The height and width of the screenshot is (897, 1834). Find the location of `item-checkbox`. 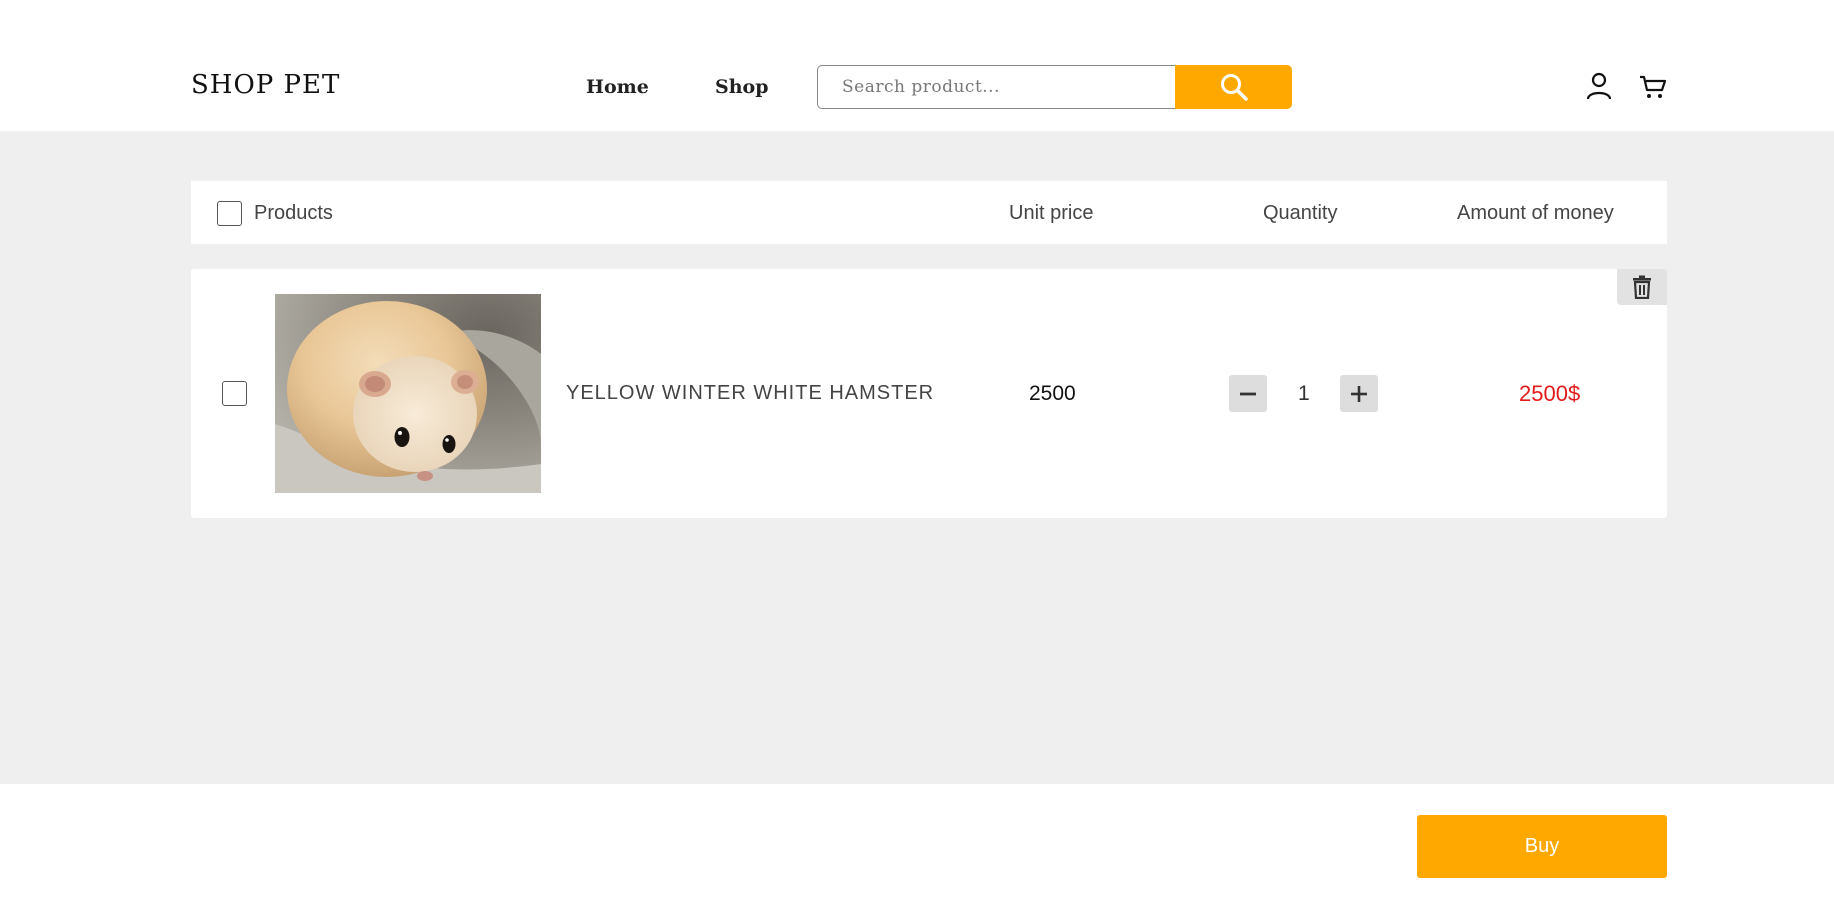

item-checkbox is located at coordinates (234, 393).